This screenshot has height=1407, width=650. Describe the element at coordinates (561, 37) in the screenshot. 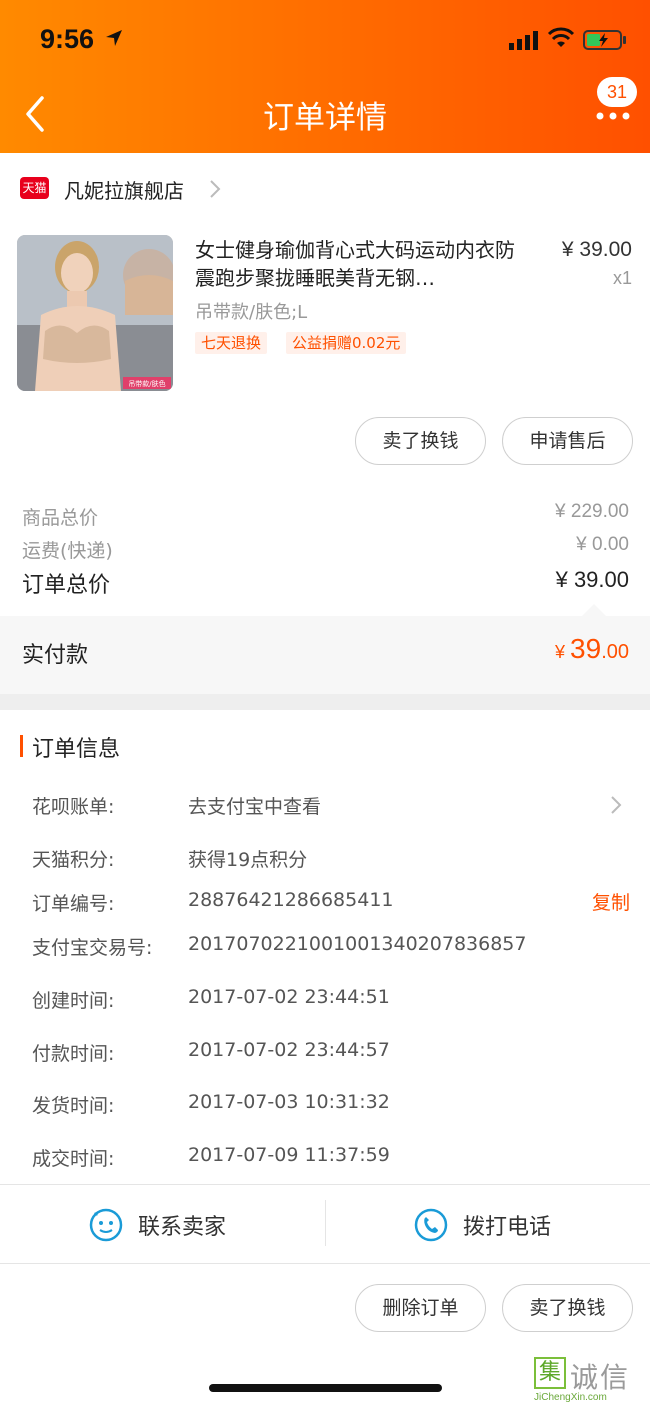

I see `wifi-icon` at that location.